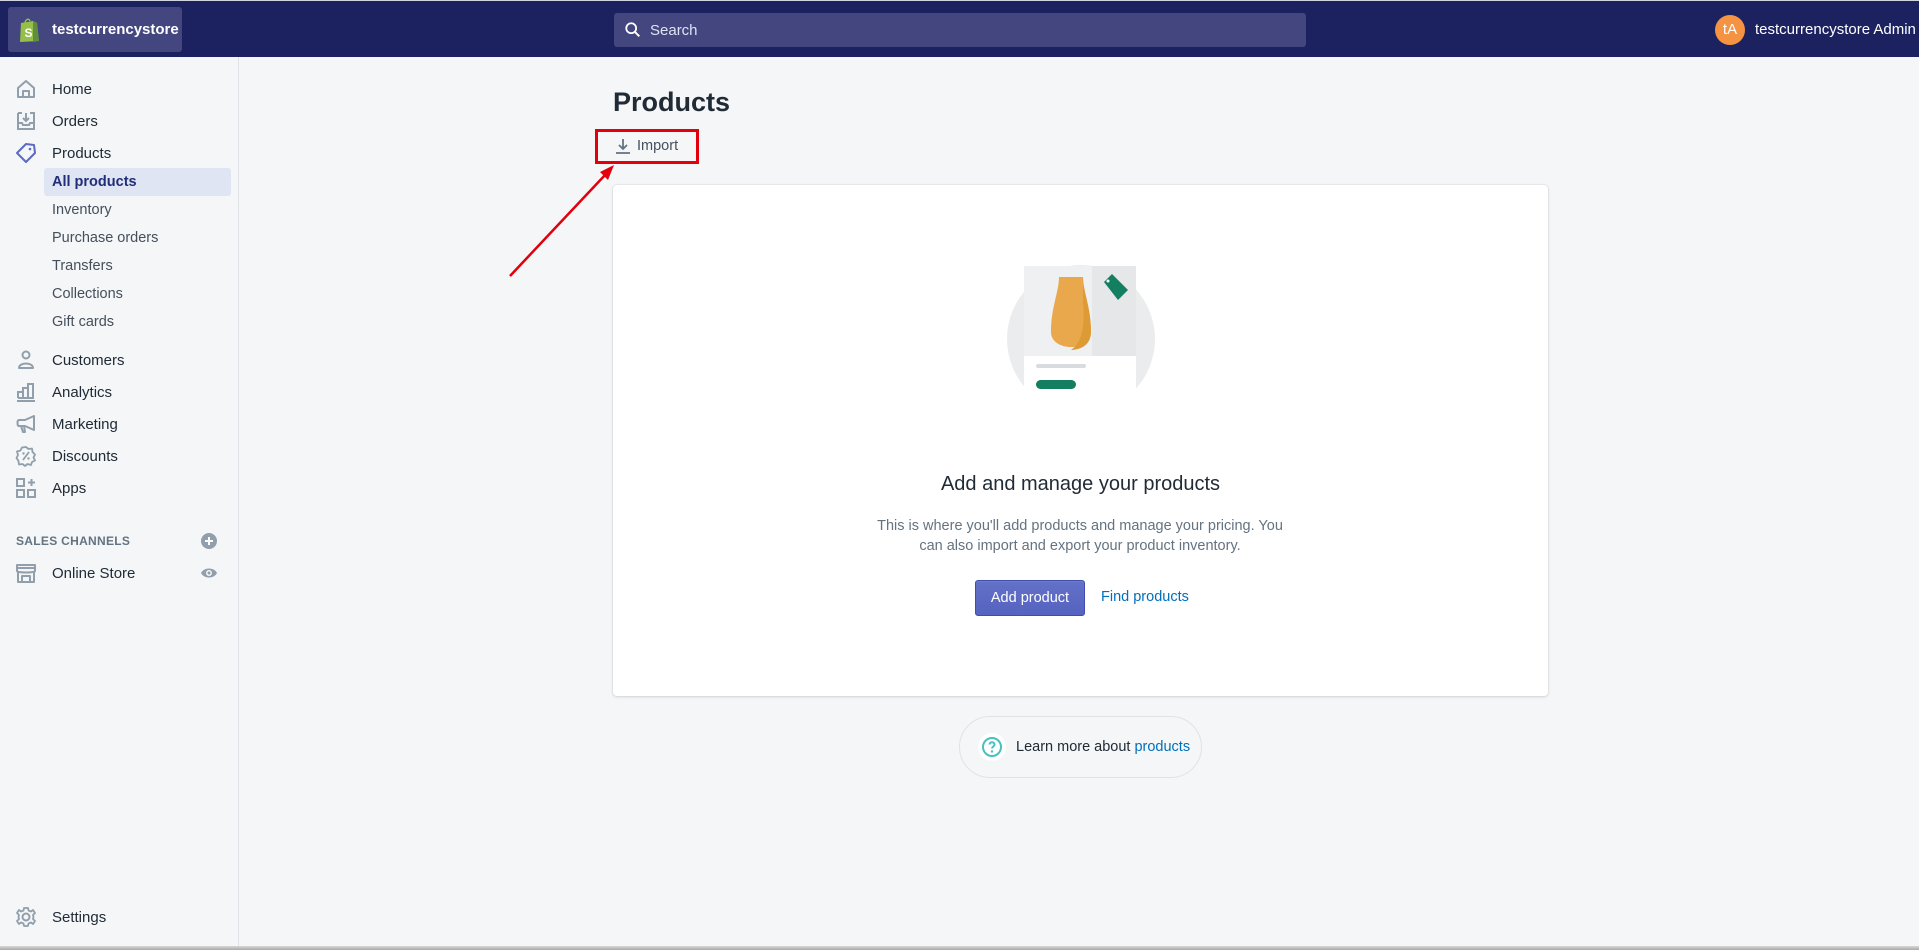 This screenshot has width=1919, height=950. What do you see at coordinates (137, 210) in the screenshot?
I see `sidebar-subitem-inventory: Inventory` at bounding box center [137, 210].